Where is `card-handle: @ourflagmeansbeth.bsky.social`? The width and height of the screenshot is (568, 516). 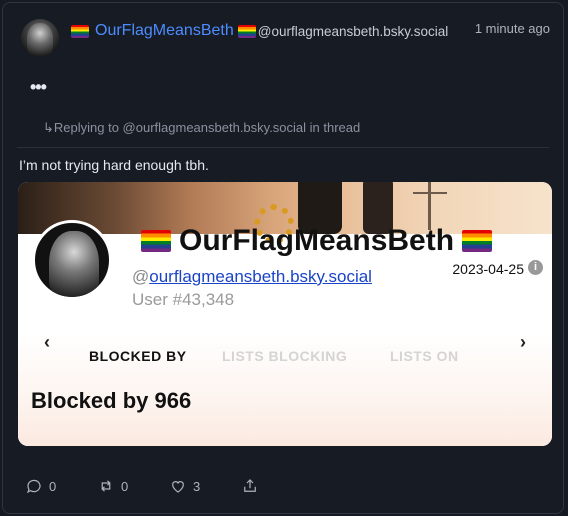
card-handle: @ourflagmeansbeth.bsky.social is located at coordinates (252, 276).